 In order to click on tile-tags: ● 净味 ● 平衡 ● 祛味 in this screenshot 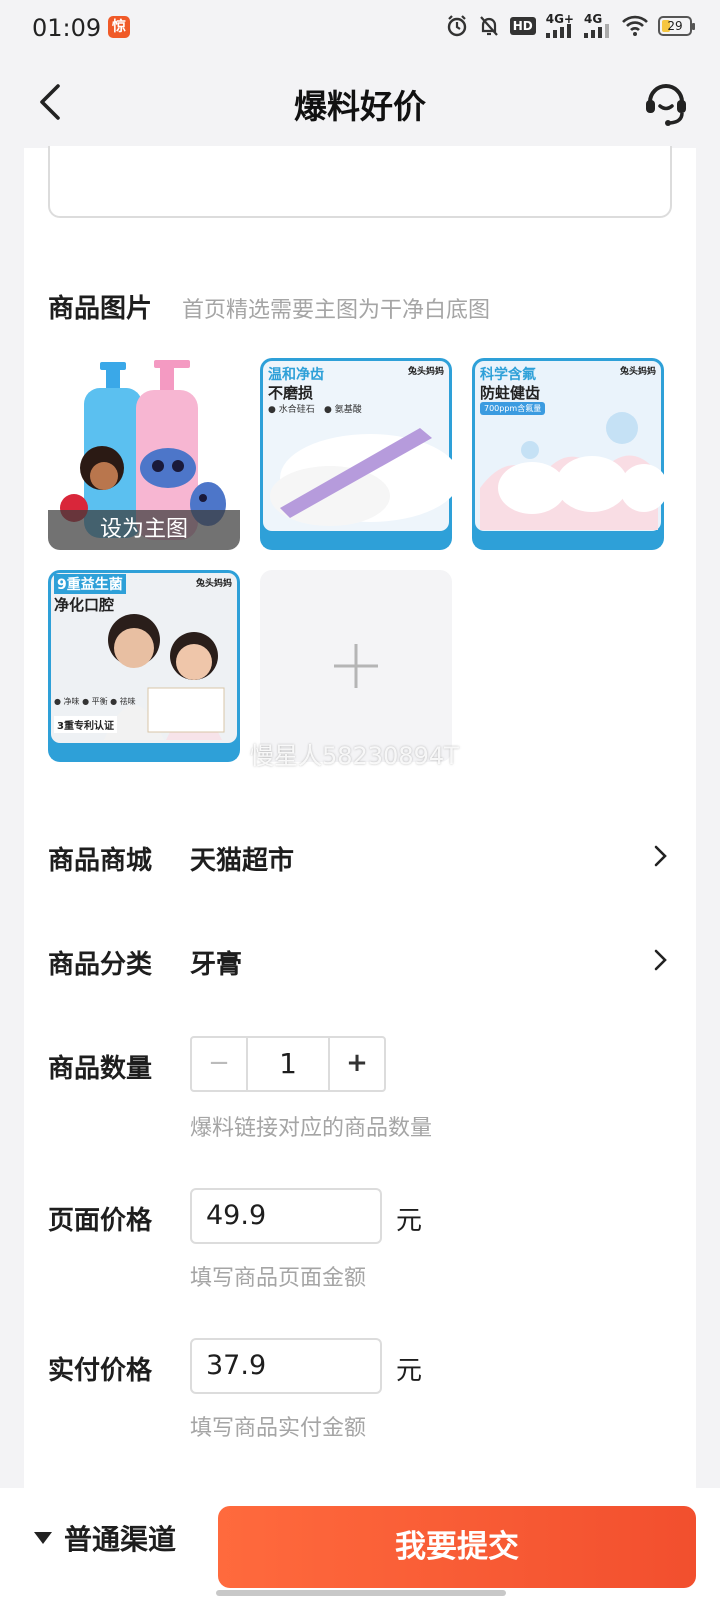, I will do `click(95, 701)`.